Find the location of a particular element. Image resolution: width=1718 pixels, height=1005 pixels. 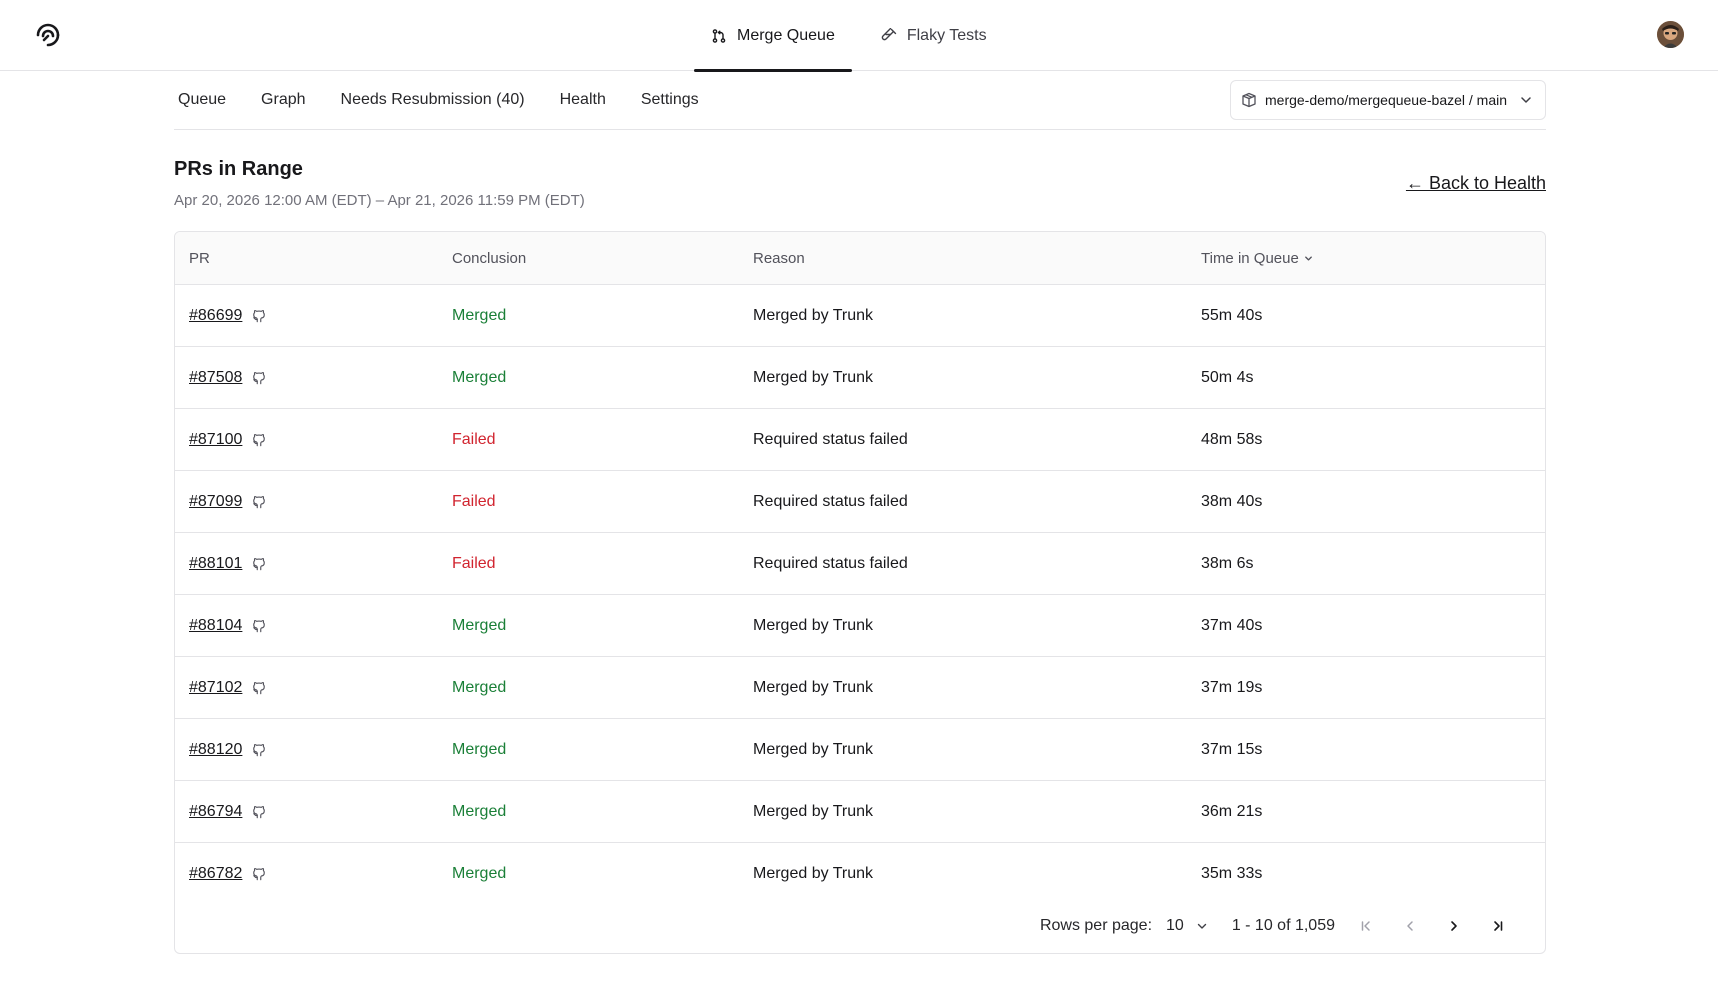

pr-link: #86699 is located at coordinates (215, 316).